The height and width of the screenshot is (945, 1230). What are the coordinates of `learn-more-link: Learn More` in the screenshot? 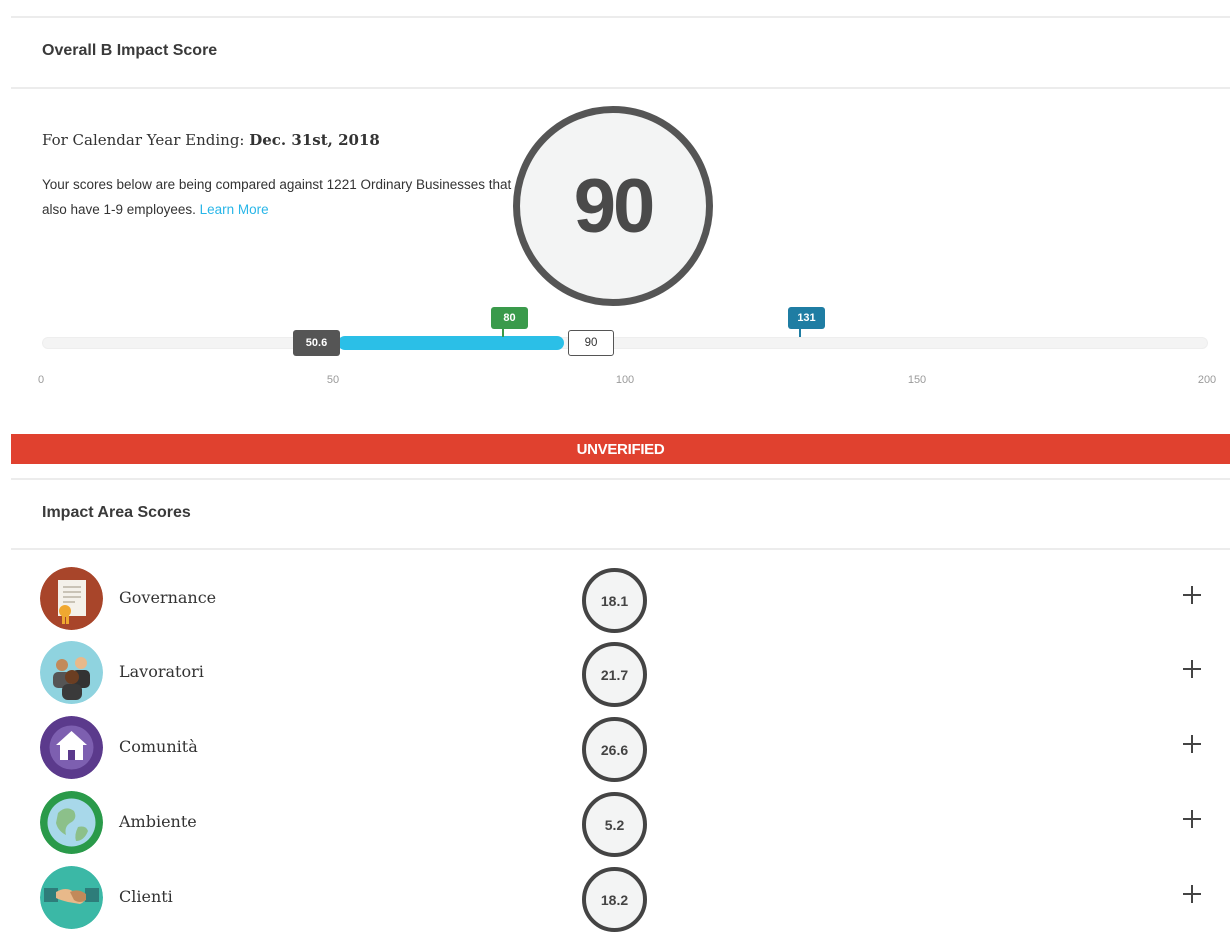 It's located at (234, 209).